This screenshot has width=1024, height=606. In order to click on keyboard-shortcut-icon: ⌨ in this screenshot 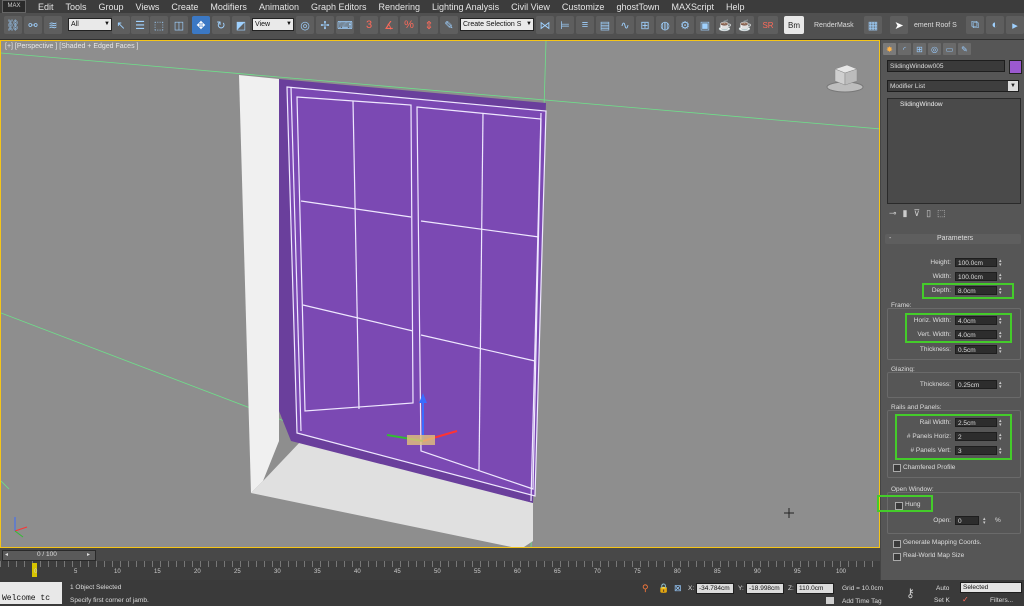, I will do `click(345, 25)`.